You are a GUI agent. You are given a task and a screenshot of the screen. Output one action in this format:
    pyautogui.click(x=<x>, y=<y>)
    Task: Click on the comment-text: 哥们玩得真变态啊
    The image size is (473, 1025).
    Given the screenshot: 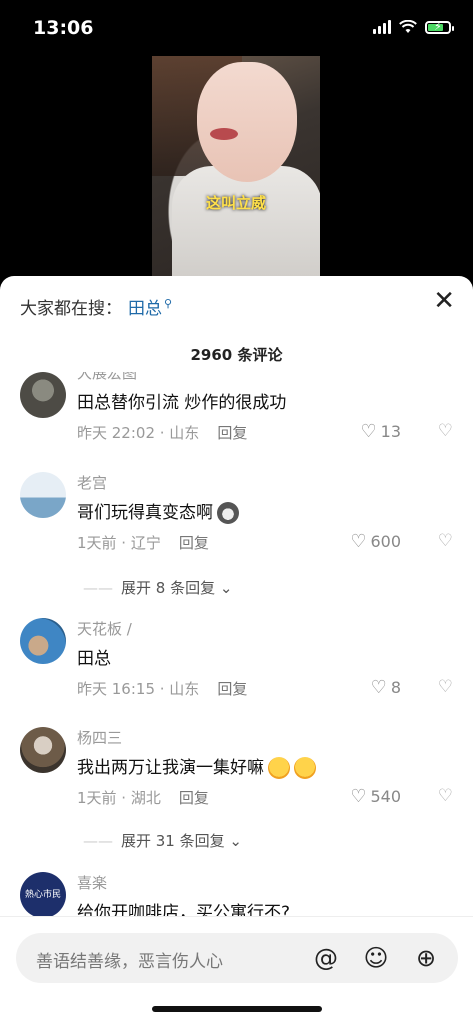 What is the action you would take?
    pyautogui.click(x=158, y=511)
    